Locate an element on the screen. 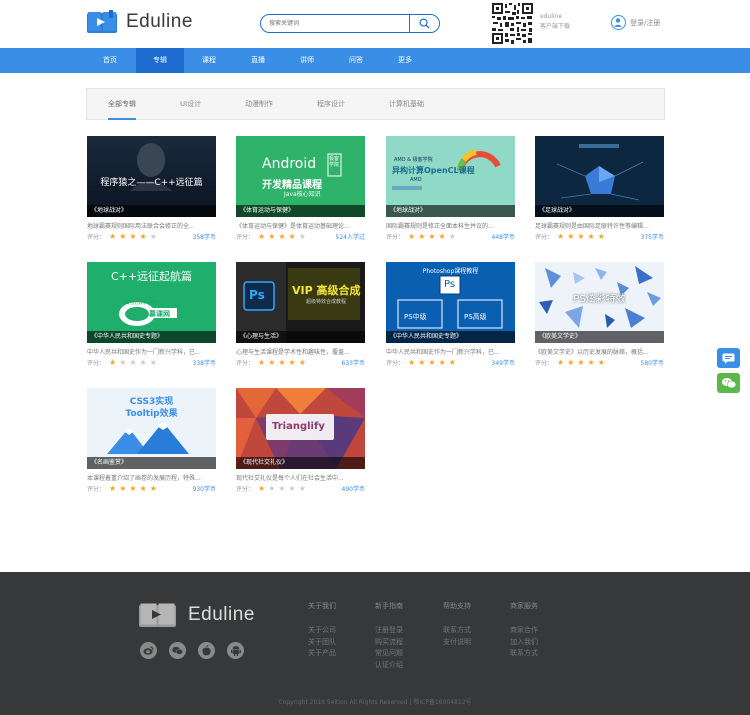 This screenshot has height=715, width=750. album-caption: 《中华人民共和国史专题》 is located at coordinates (151, 337).